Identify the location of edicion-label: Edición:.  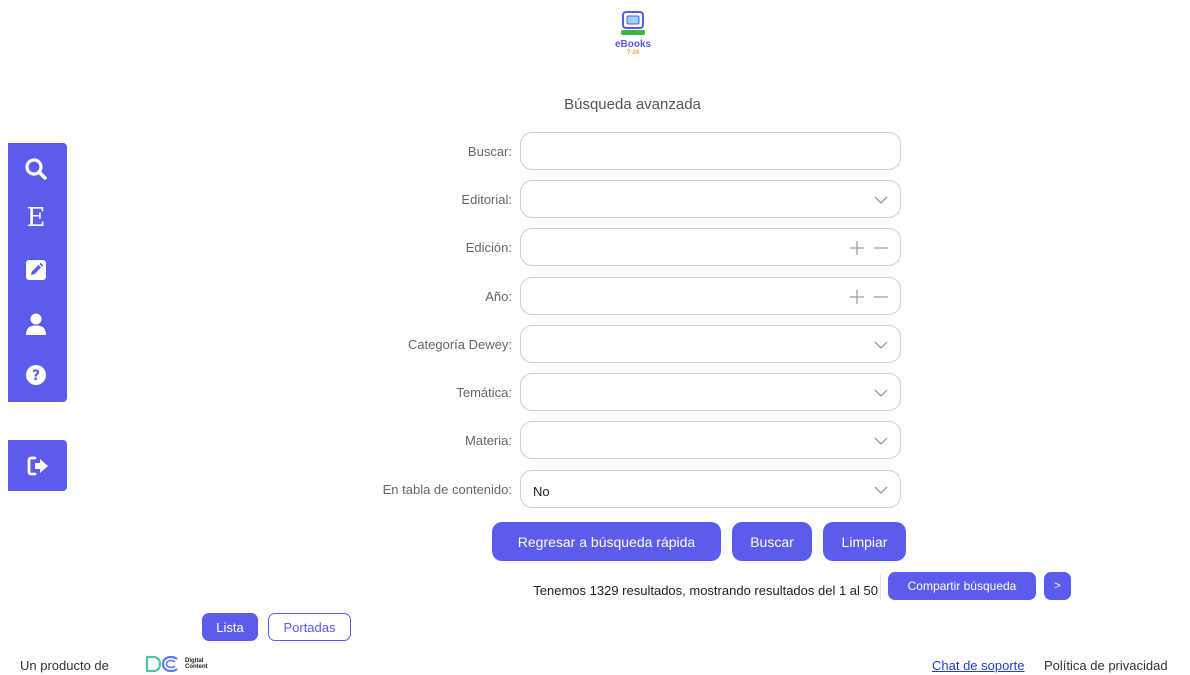
(488, 247).